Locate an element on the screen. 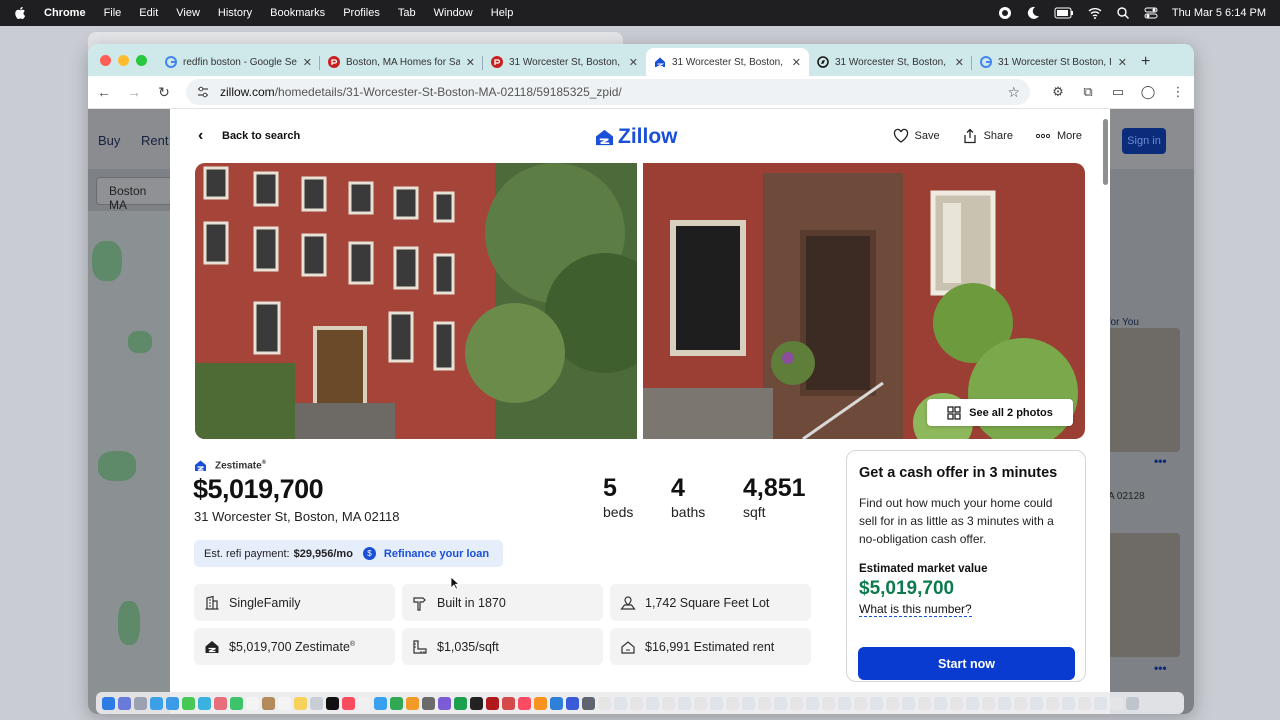 The width and height of the screenshot is (1280, 720). modal-scrollbar is located at coordinates (1105, 152).